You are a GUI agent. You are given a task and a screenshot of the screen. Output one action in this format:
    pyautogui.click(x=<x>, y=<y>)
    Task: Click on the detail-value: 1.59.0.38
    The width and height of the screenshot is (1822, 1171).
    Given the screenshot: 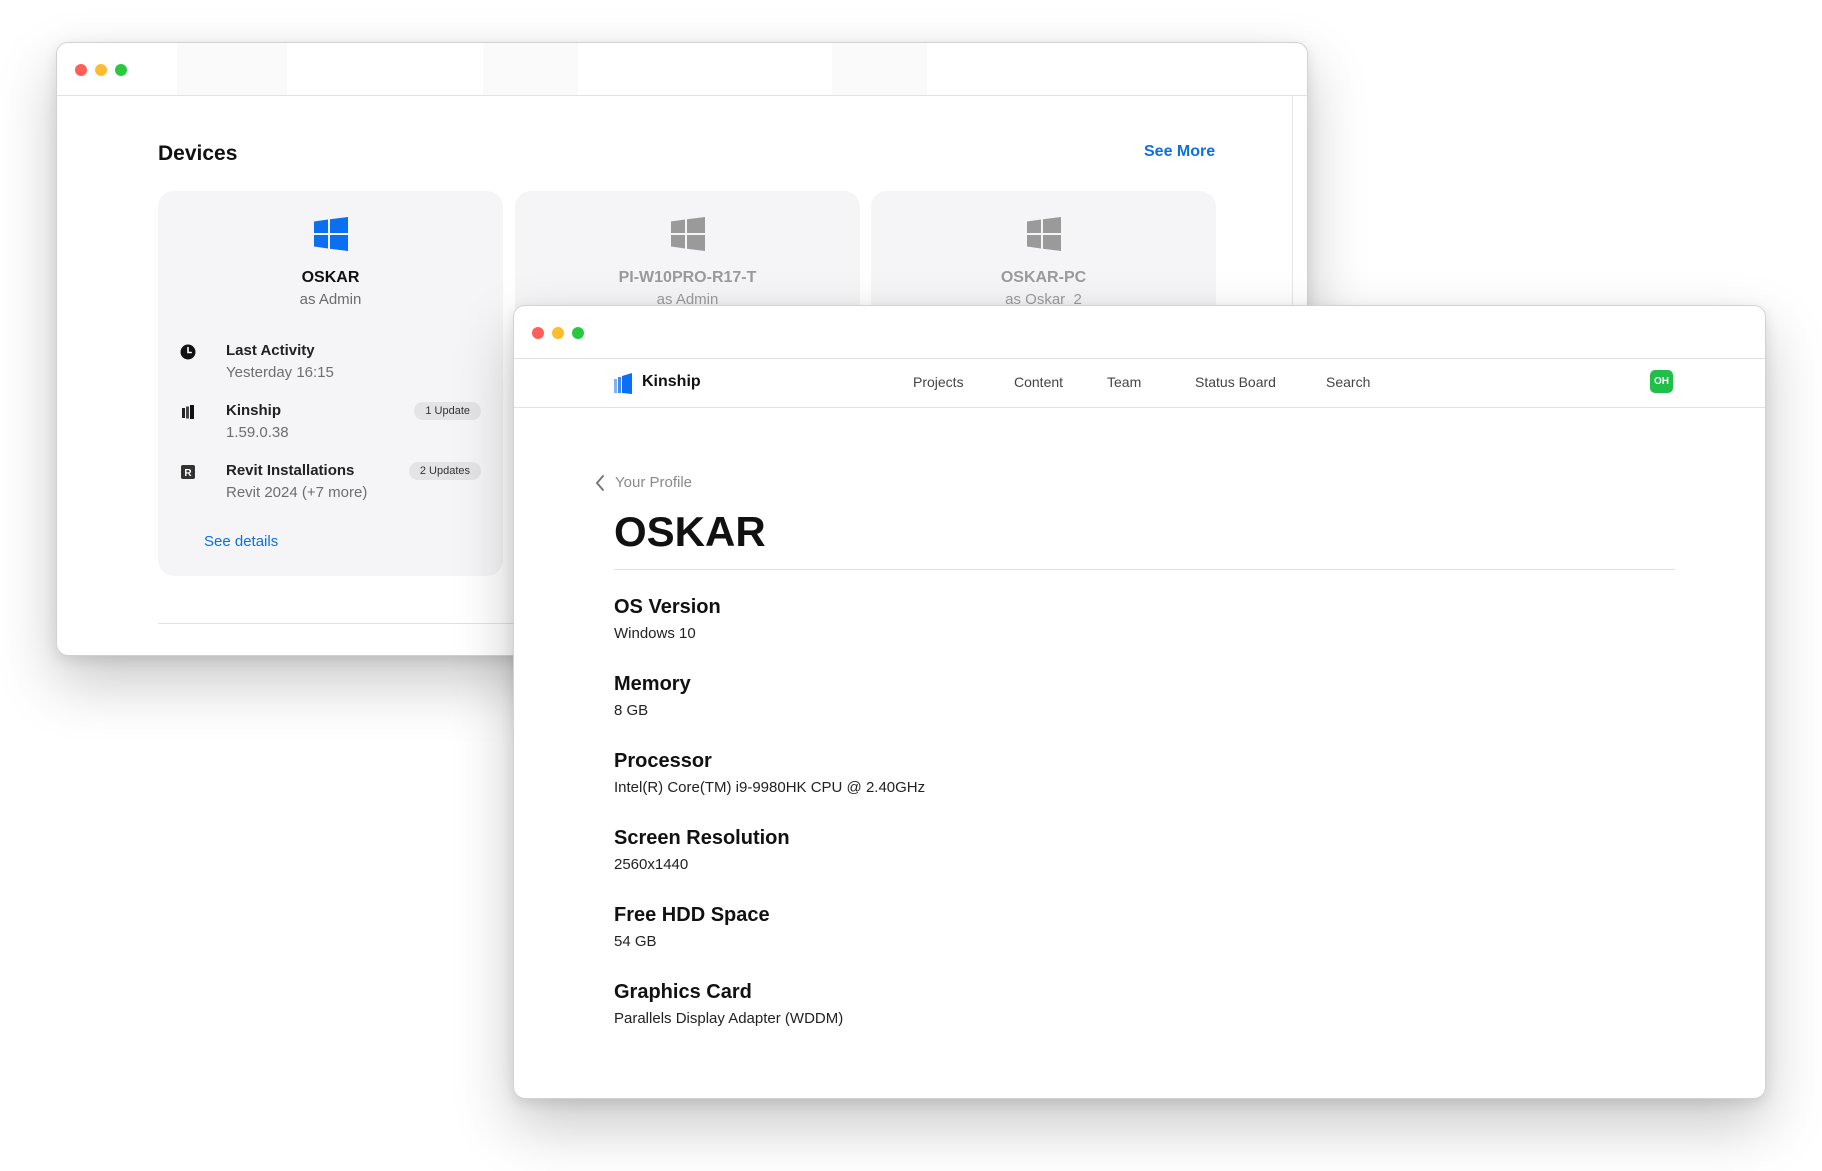 What is the action you would take?
    pyautogui.click(x=257, y=432)
    